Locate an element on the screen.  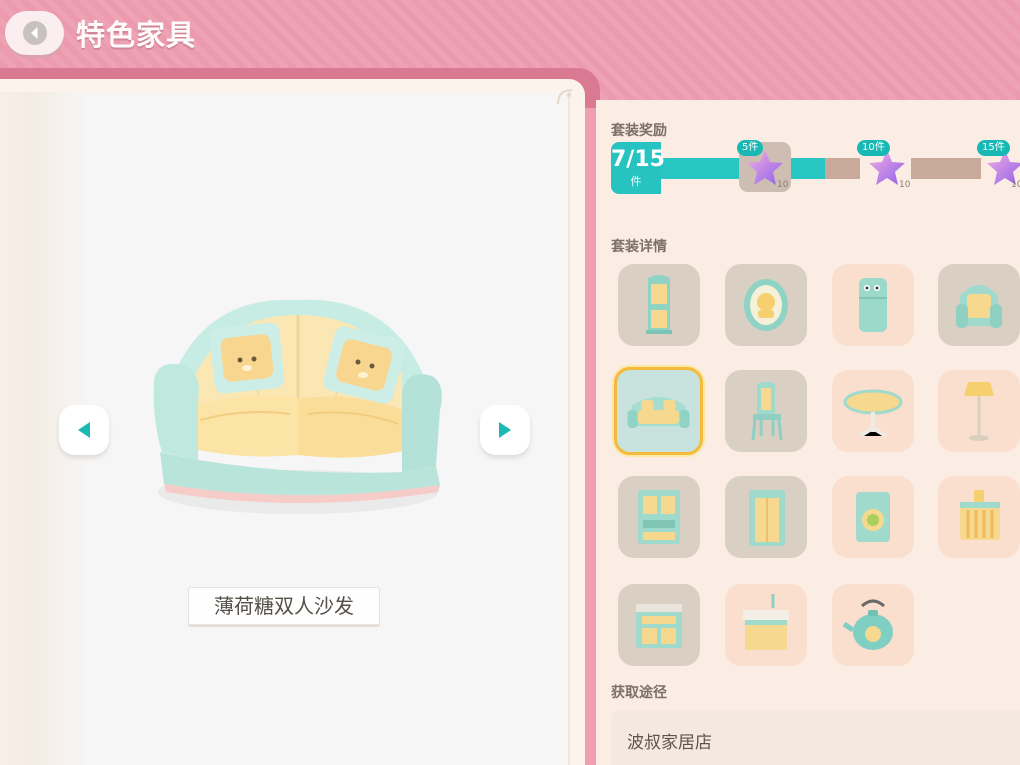
refrigerator-icon is located at coordinates (873, 305).